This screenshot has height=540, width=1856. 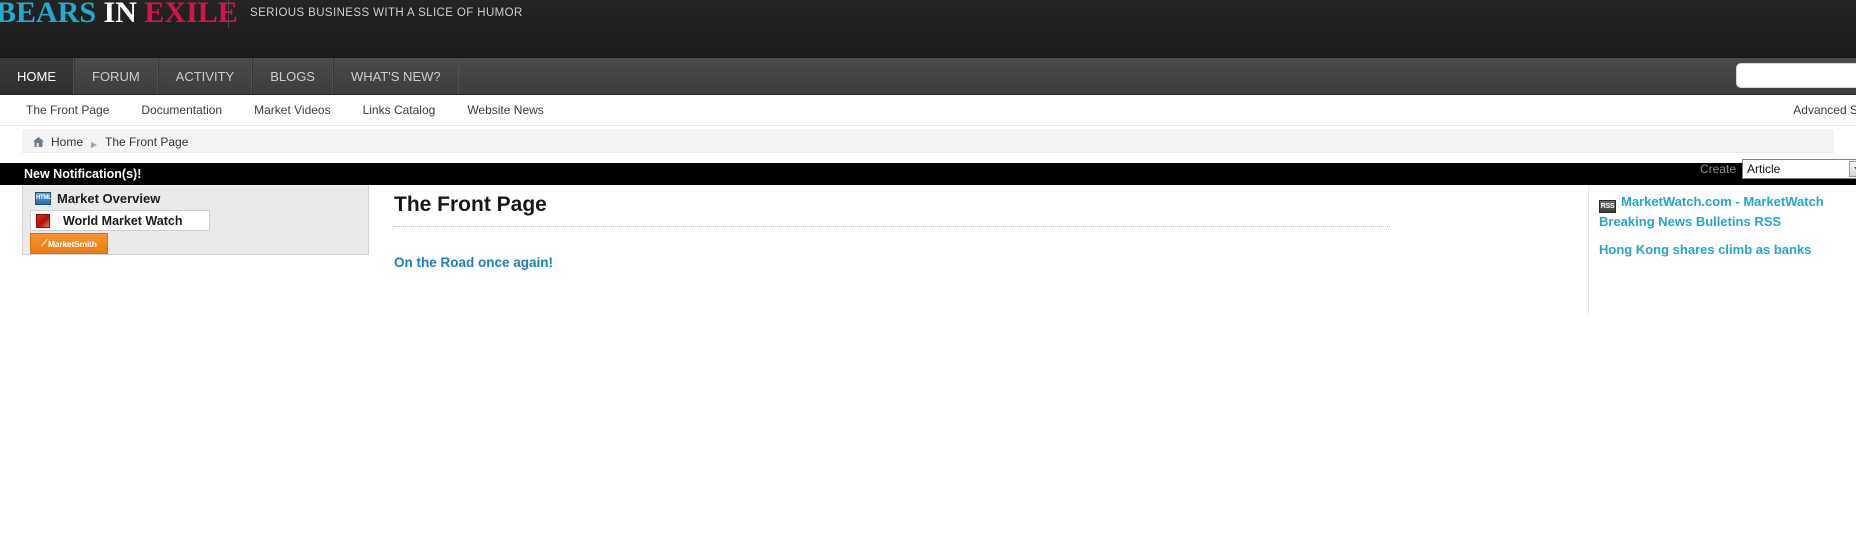 What do you see at coordinates (399, 110) in the screenshot?
I see `subnav-item-links-catalog: Links Catalog` at bounding box center [399, 110].